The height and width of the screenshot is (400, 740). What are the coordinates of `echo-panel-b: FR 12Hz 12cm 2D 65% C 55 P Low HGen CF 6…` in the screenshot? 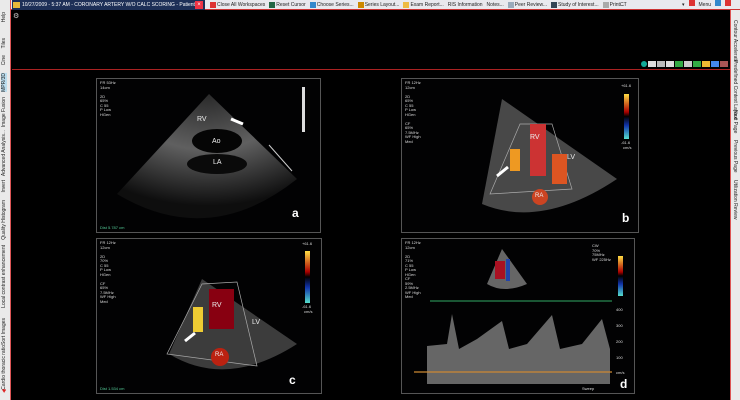 It's located at (520, 155).